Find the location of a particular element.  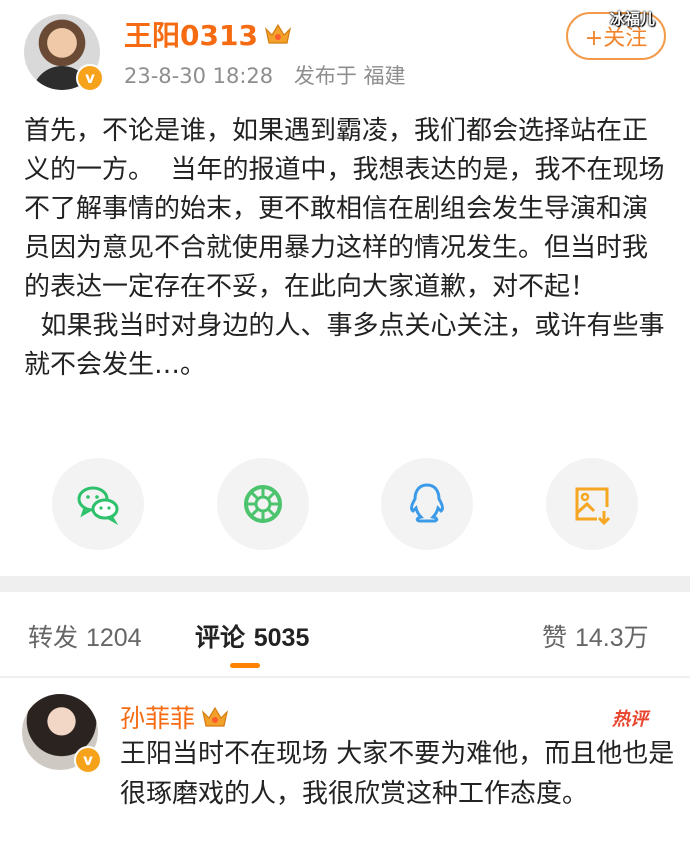

tab-repost: 转发 1204 is located at coordinates (85, 636).